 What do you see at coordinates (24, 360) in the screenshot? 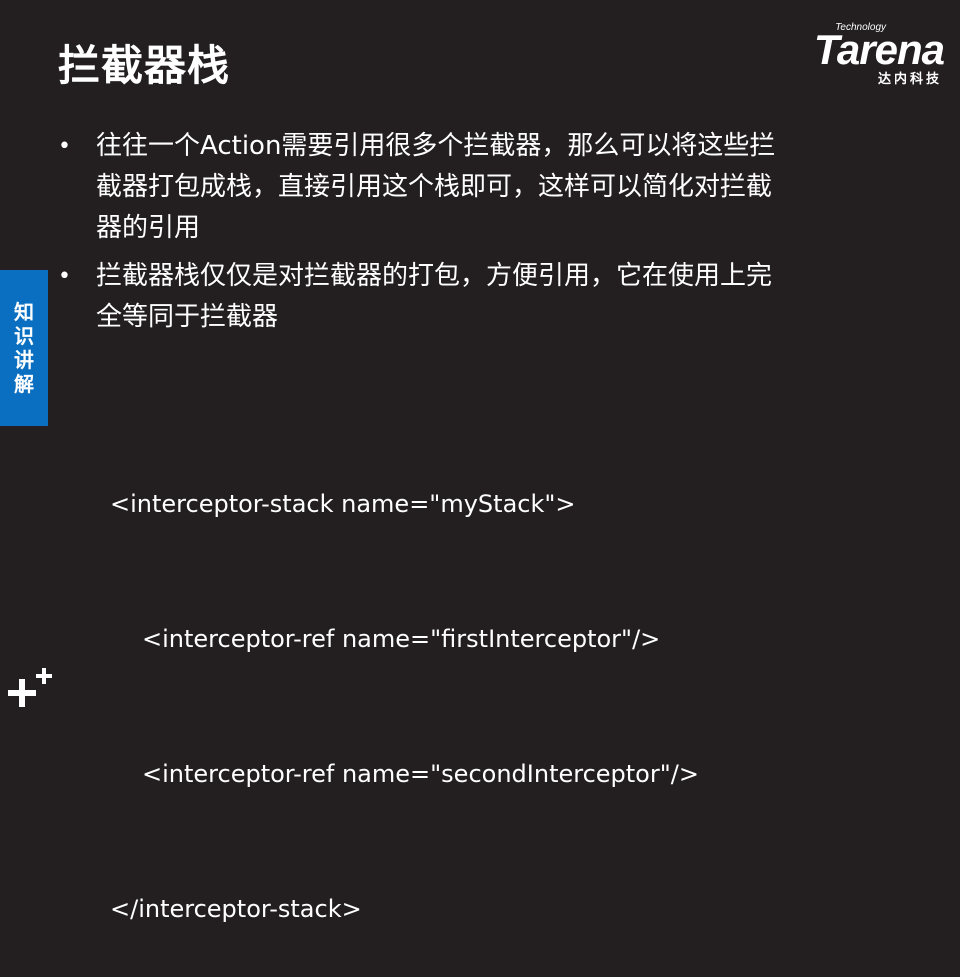
I see `side-tab-char: 讲` at bounding box center [24, 360].